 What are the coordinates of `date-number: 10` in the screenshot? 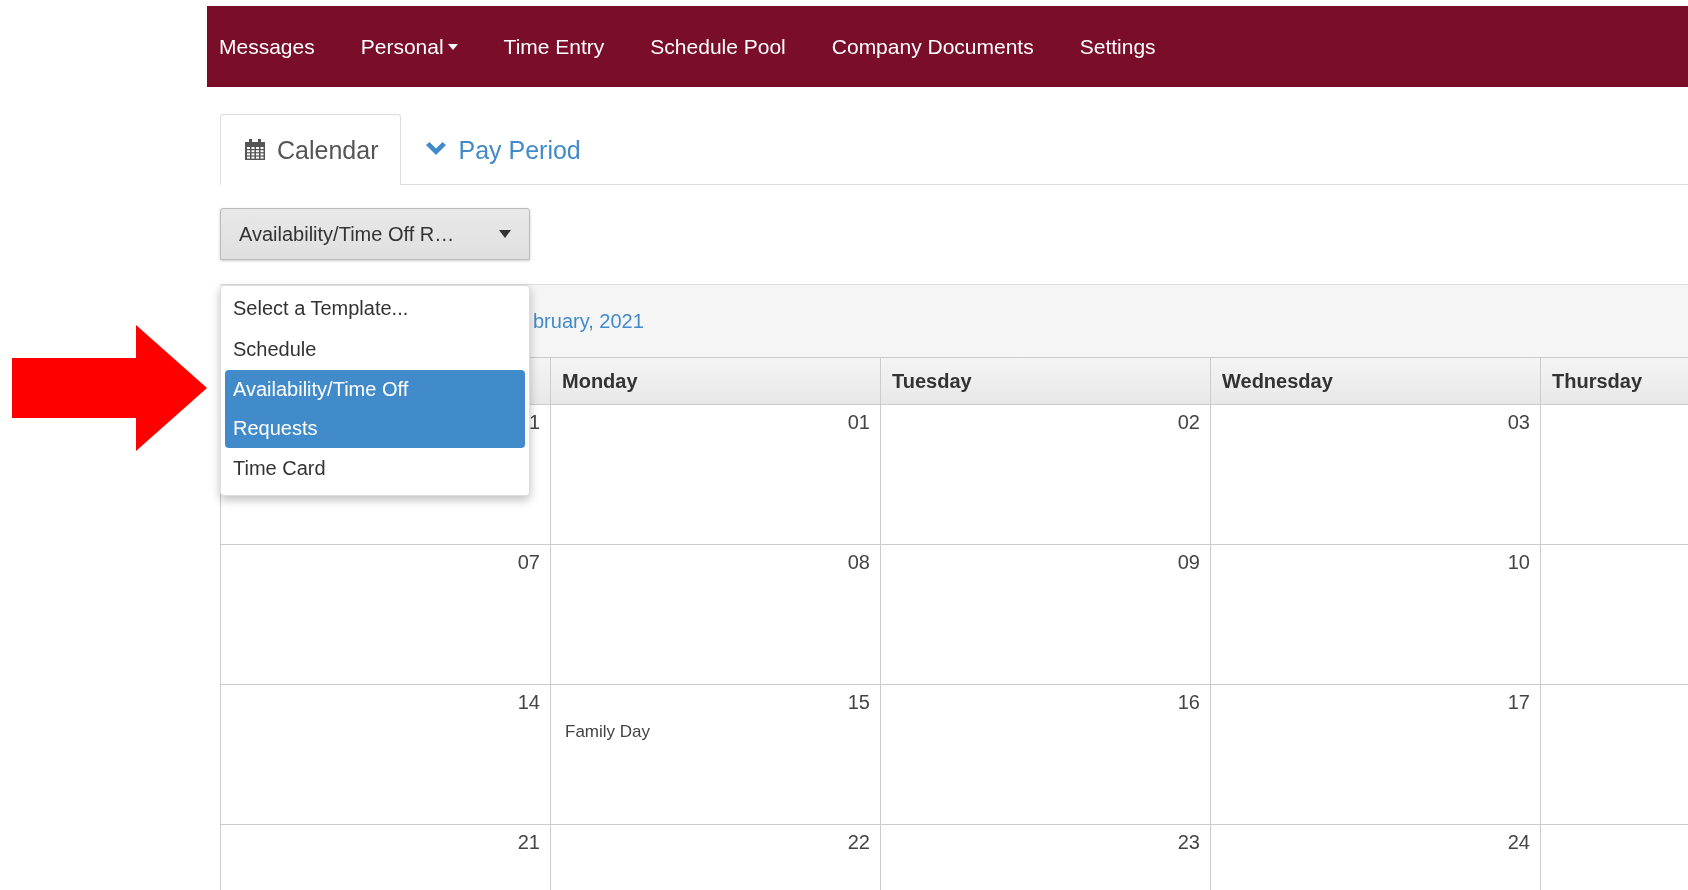 It's located at (1518, 562).